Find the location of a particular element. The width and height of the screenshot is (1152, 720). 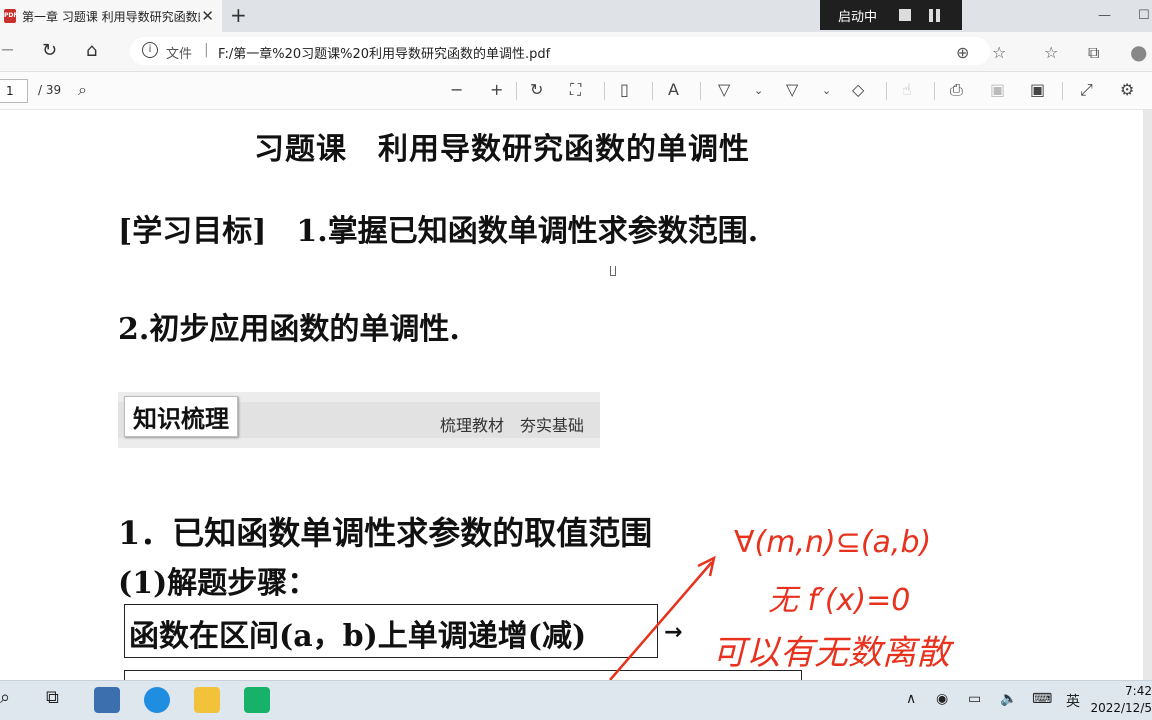

recorder-panel: 启动中 is located at coordinates (891, 15).